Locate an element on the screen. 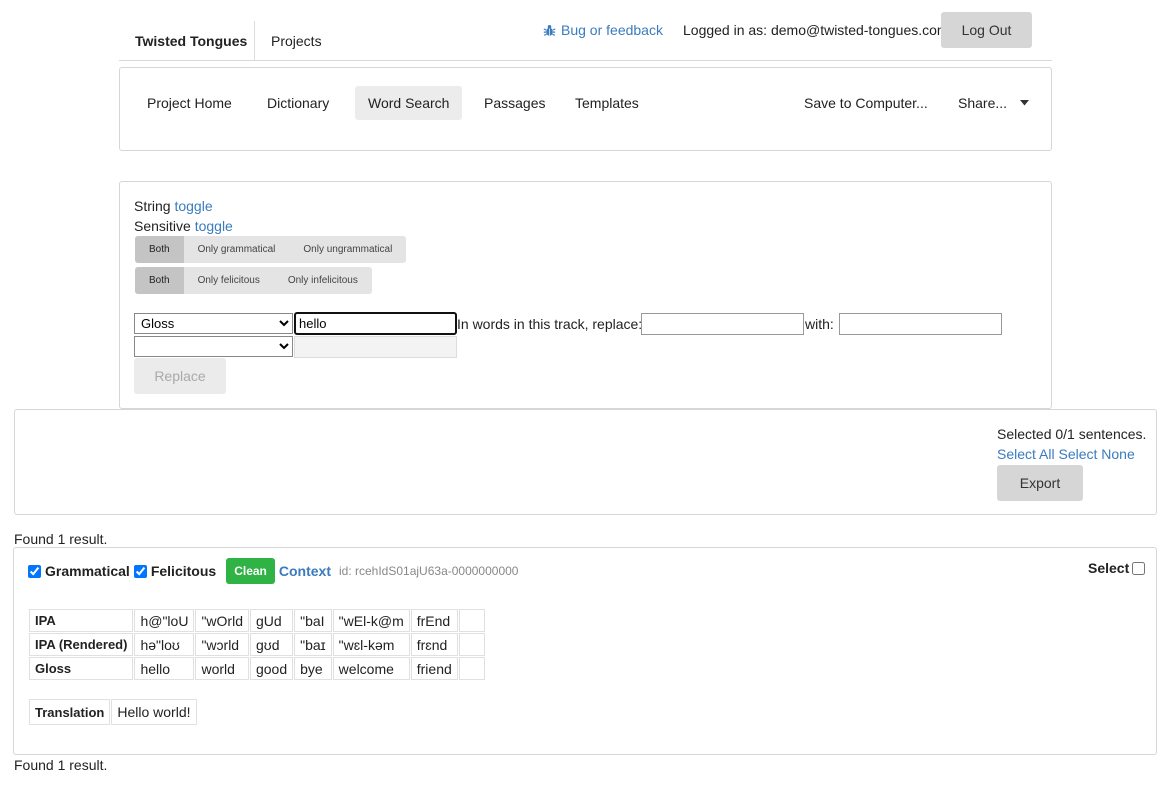  translation-label: Translation is located at coordinates (70, 712).